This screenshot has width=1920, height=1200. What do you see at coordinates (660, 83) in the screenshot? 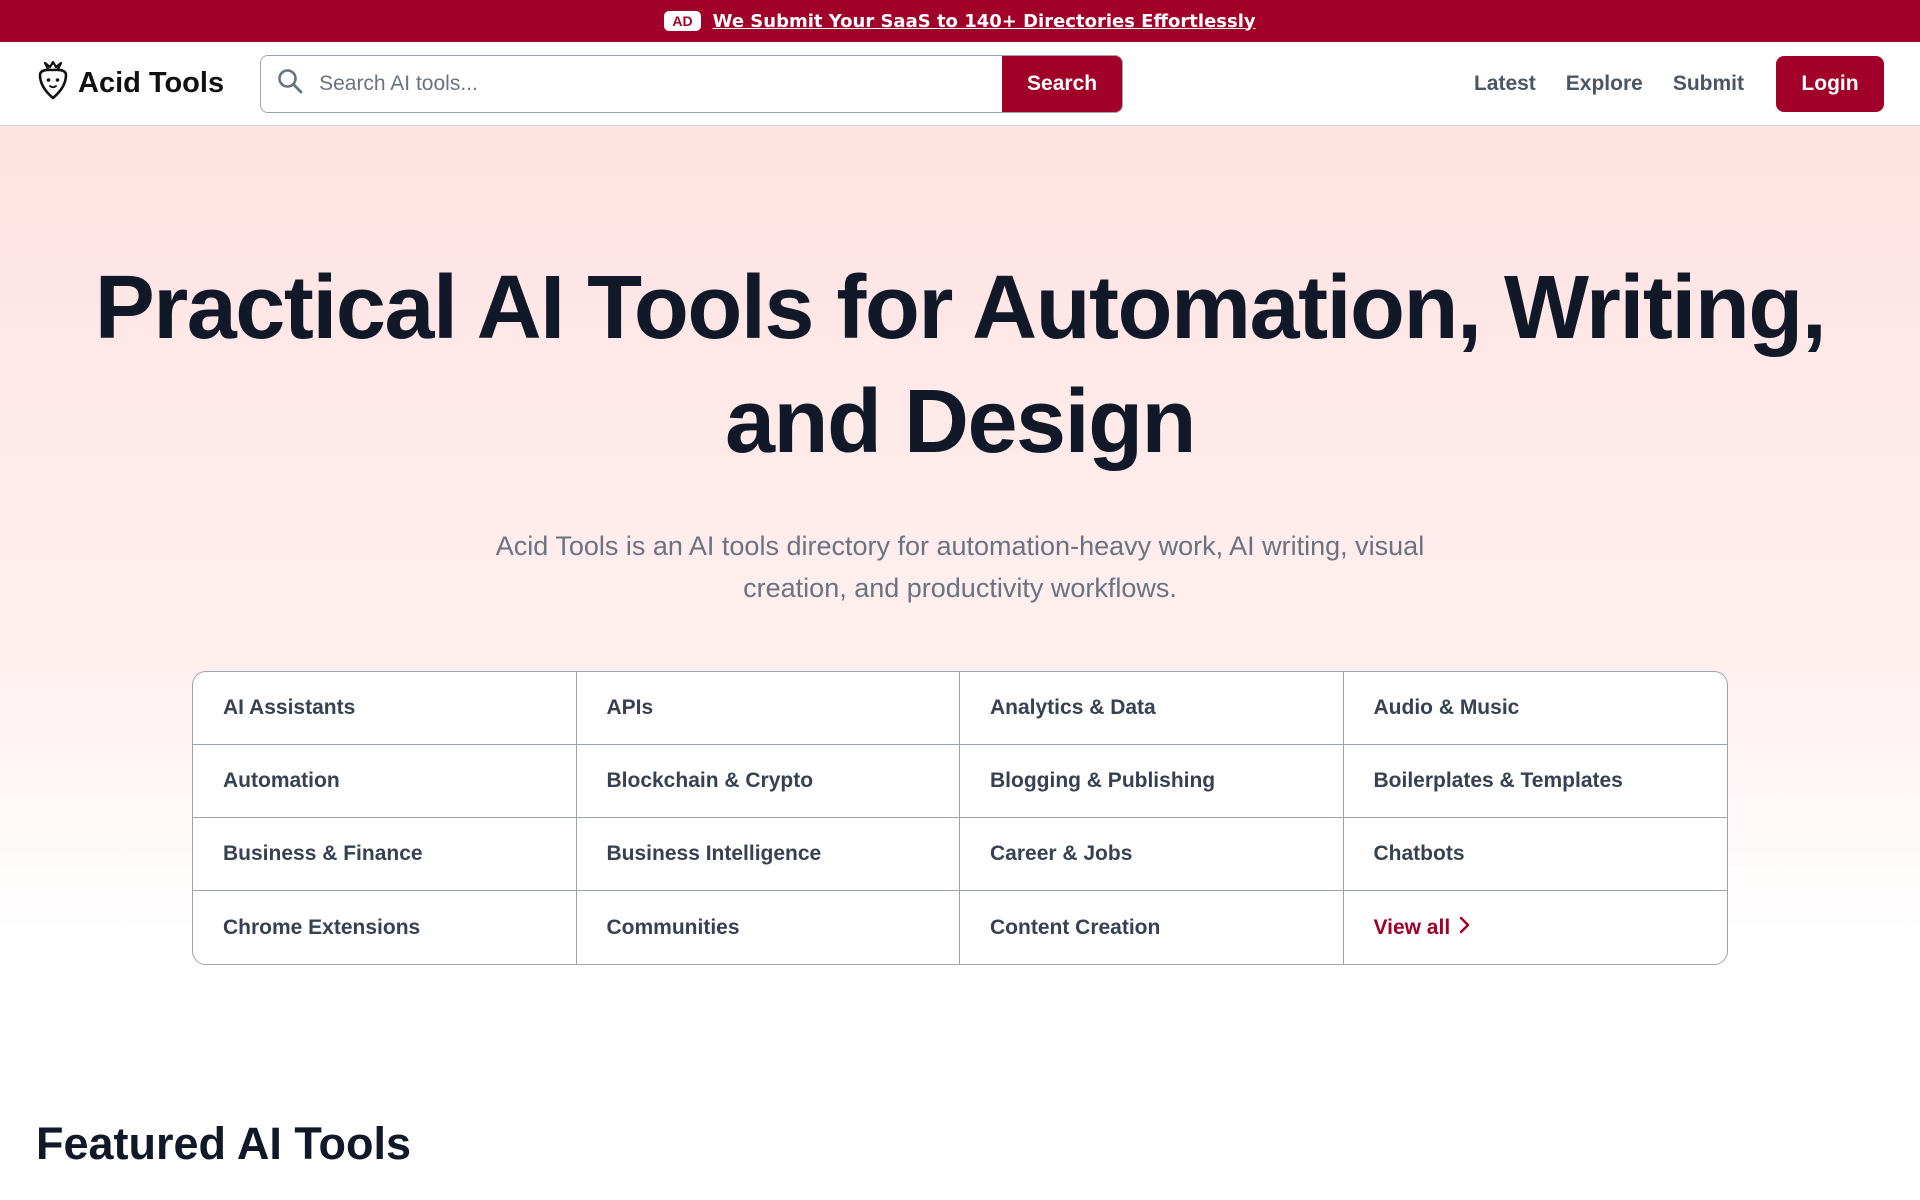
I see `search-input` at bounding box center [660, 83].